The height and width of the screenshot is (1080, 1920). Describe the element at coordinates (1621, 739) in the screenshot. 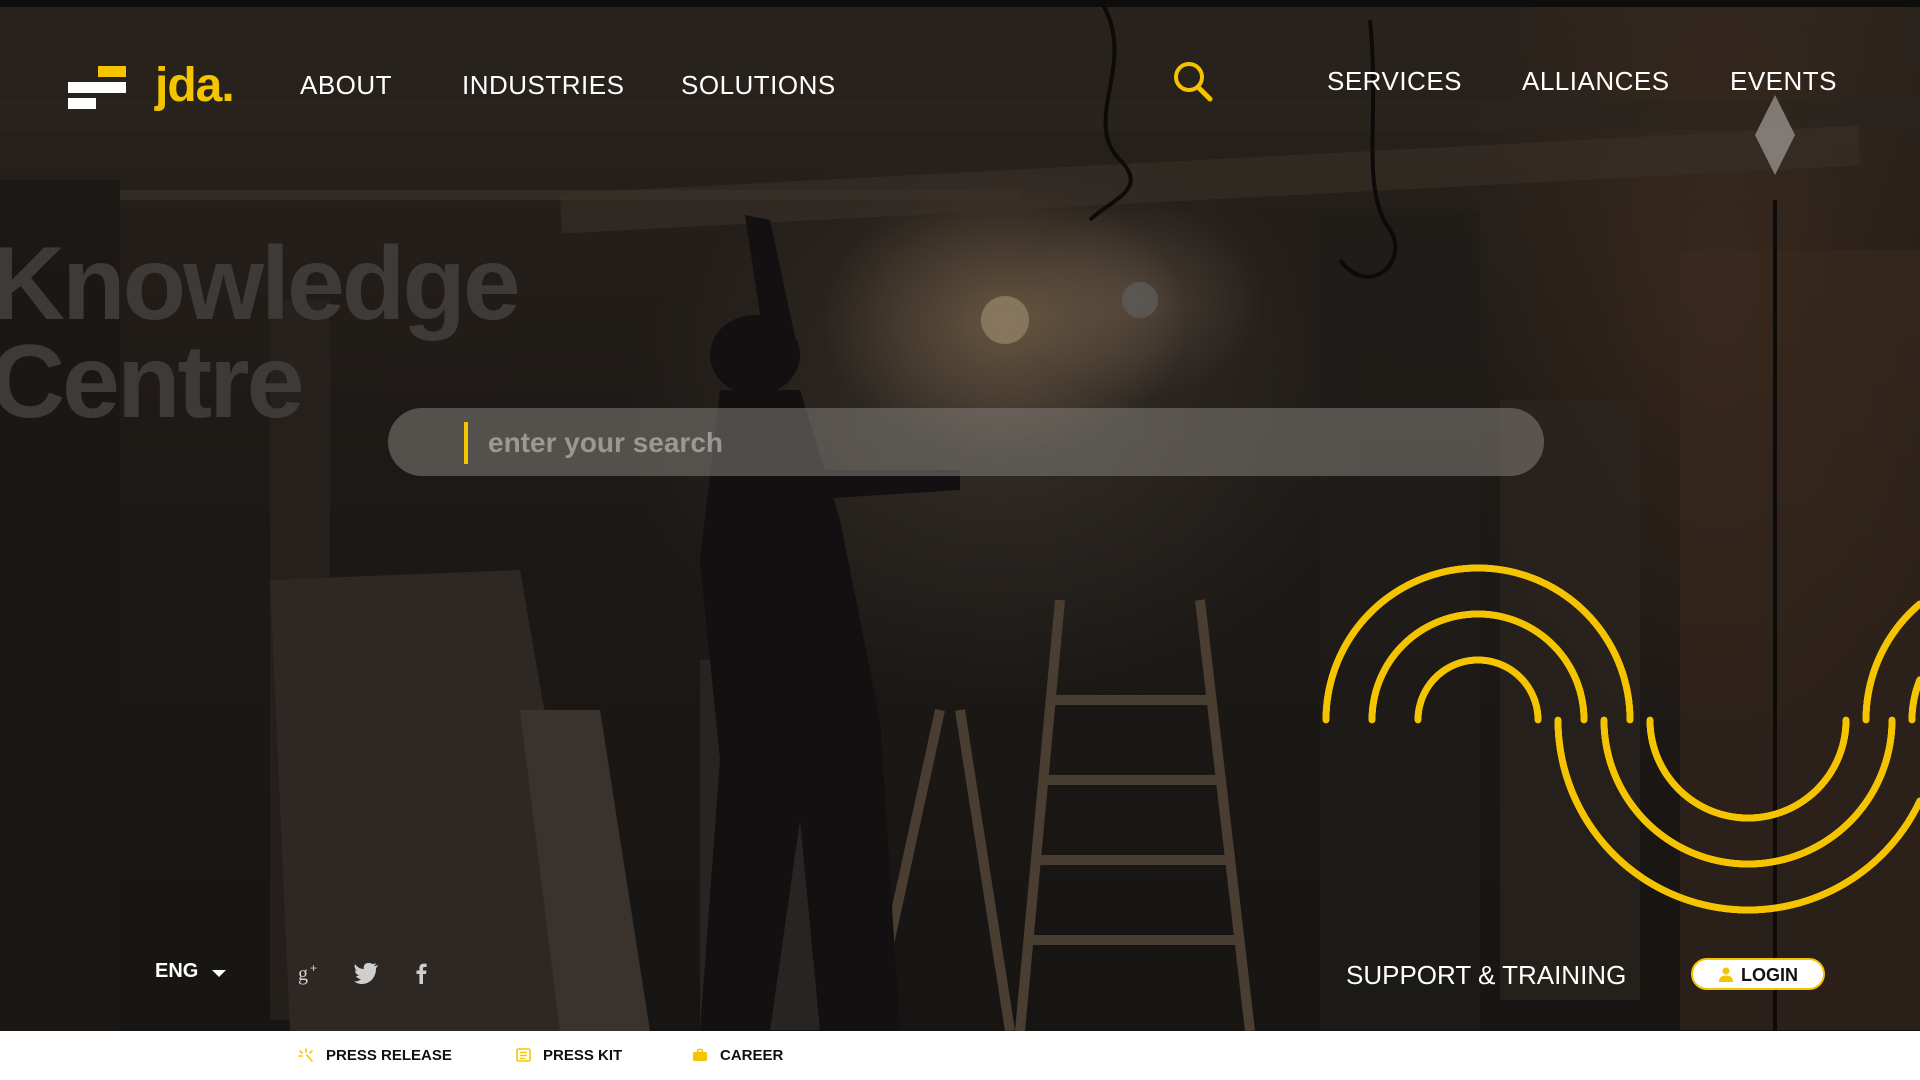

I see `dotted-wave-graphic` at that location.